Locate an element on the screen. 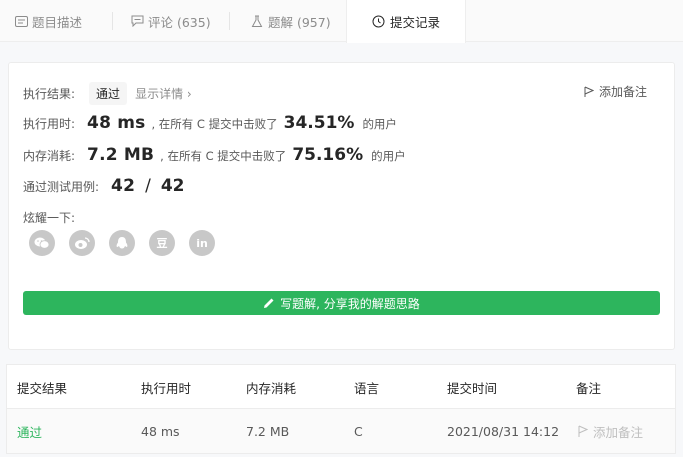 This screenshot has width=683, height=457. tab-label: 题目描述 is located at coordinates (57, 22).